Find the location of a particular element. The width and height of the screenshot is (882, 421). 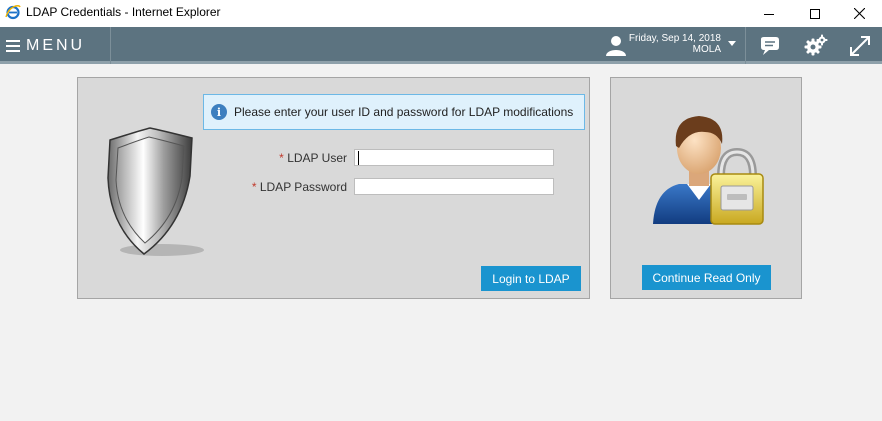

ldap-password-input is located at coordinates (454, 186).